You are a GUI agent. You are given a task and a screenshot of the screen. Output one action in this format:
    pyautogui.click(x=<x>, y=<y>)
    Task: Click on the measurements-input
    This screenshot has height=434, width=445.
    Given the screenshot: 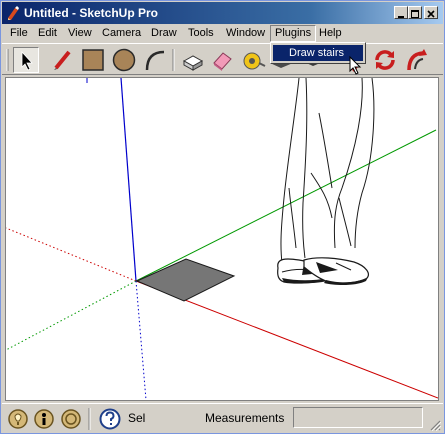 What is the action you would take?
    pyautogui.click(x=358, y=417)
    